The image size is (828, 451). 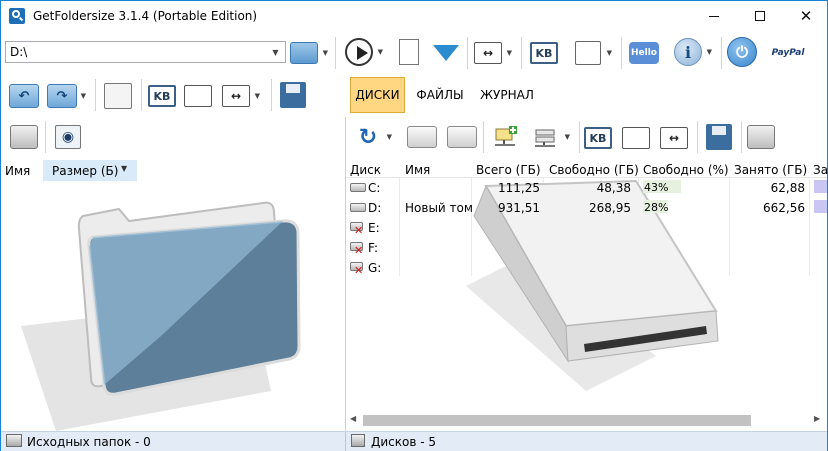 I want to click on left-columns-button, so click(x=198, y=96).